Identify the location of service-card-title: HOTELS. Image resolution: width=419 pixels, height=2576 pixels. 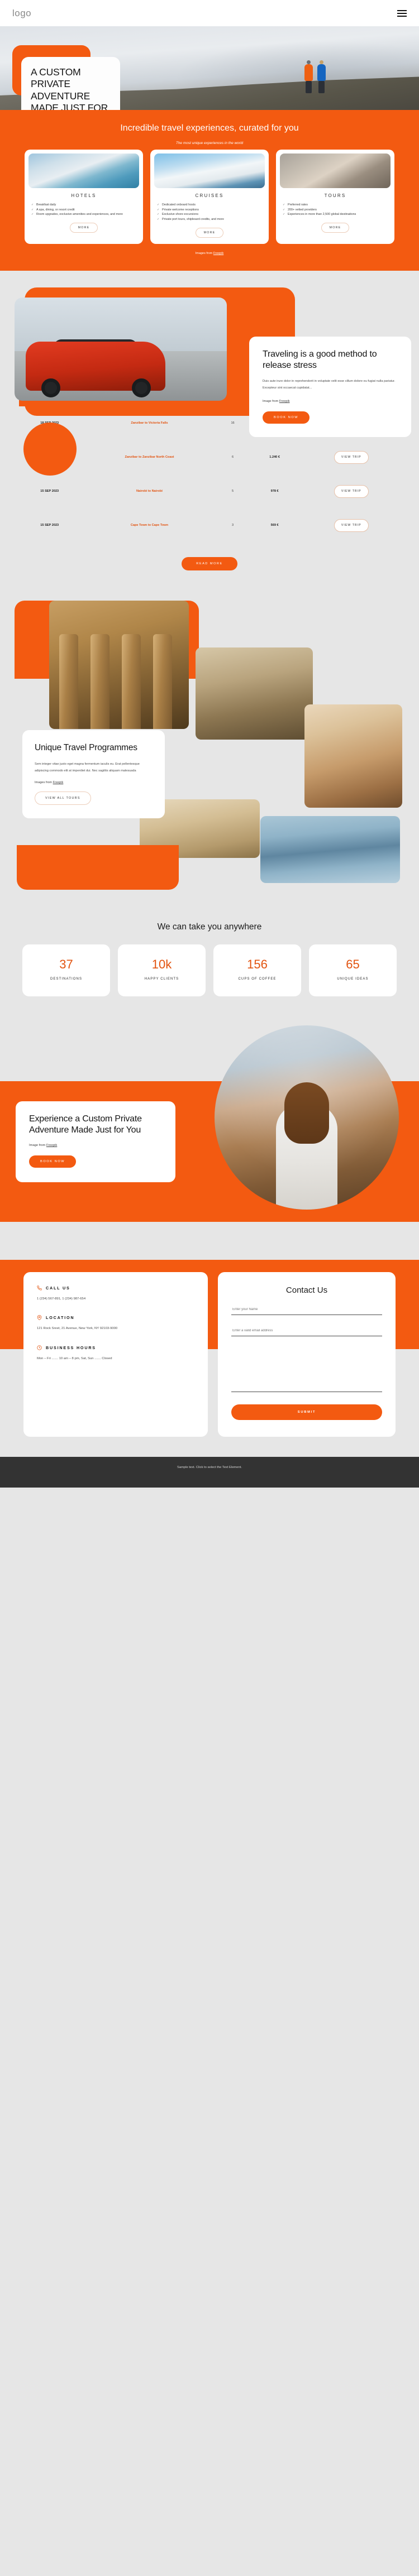
(84, 195).